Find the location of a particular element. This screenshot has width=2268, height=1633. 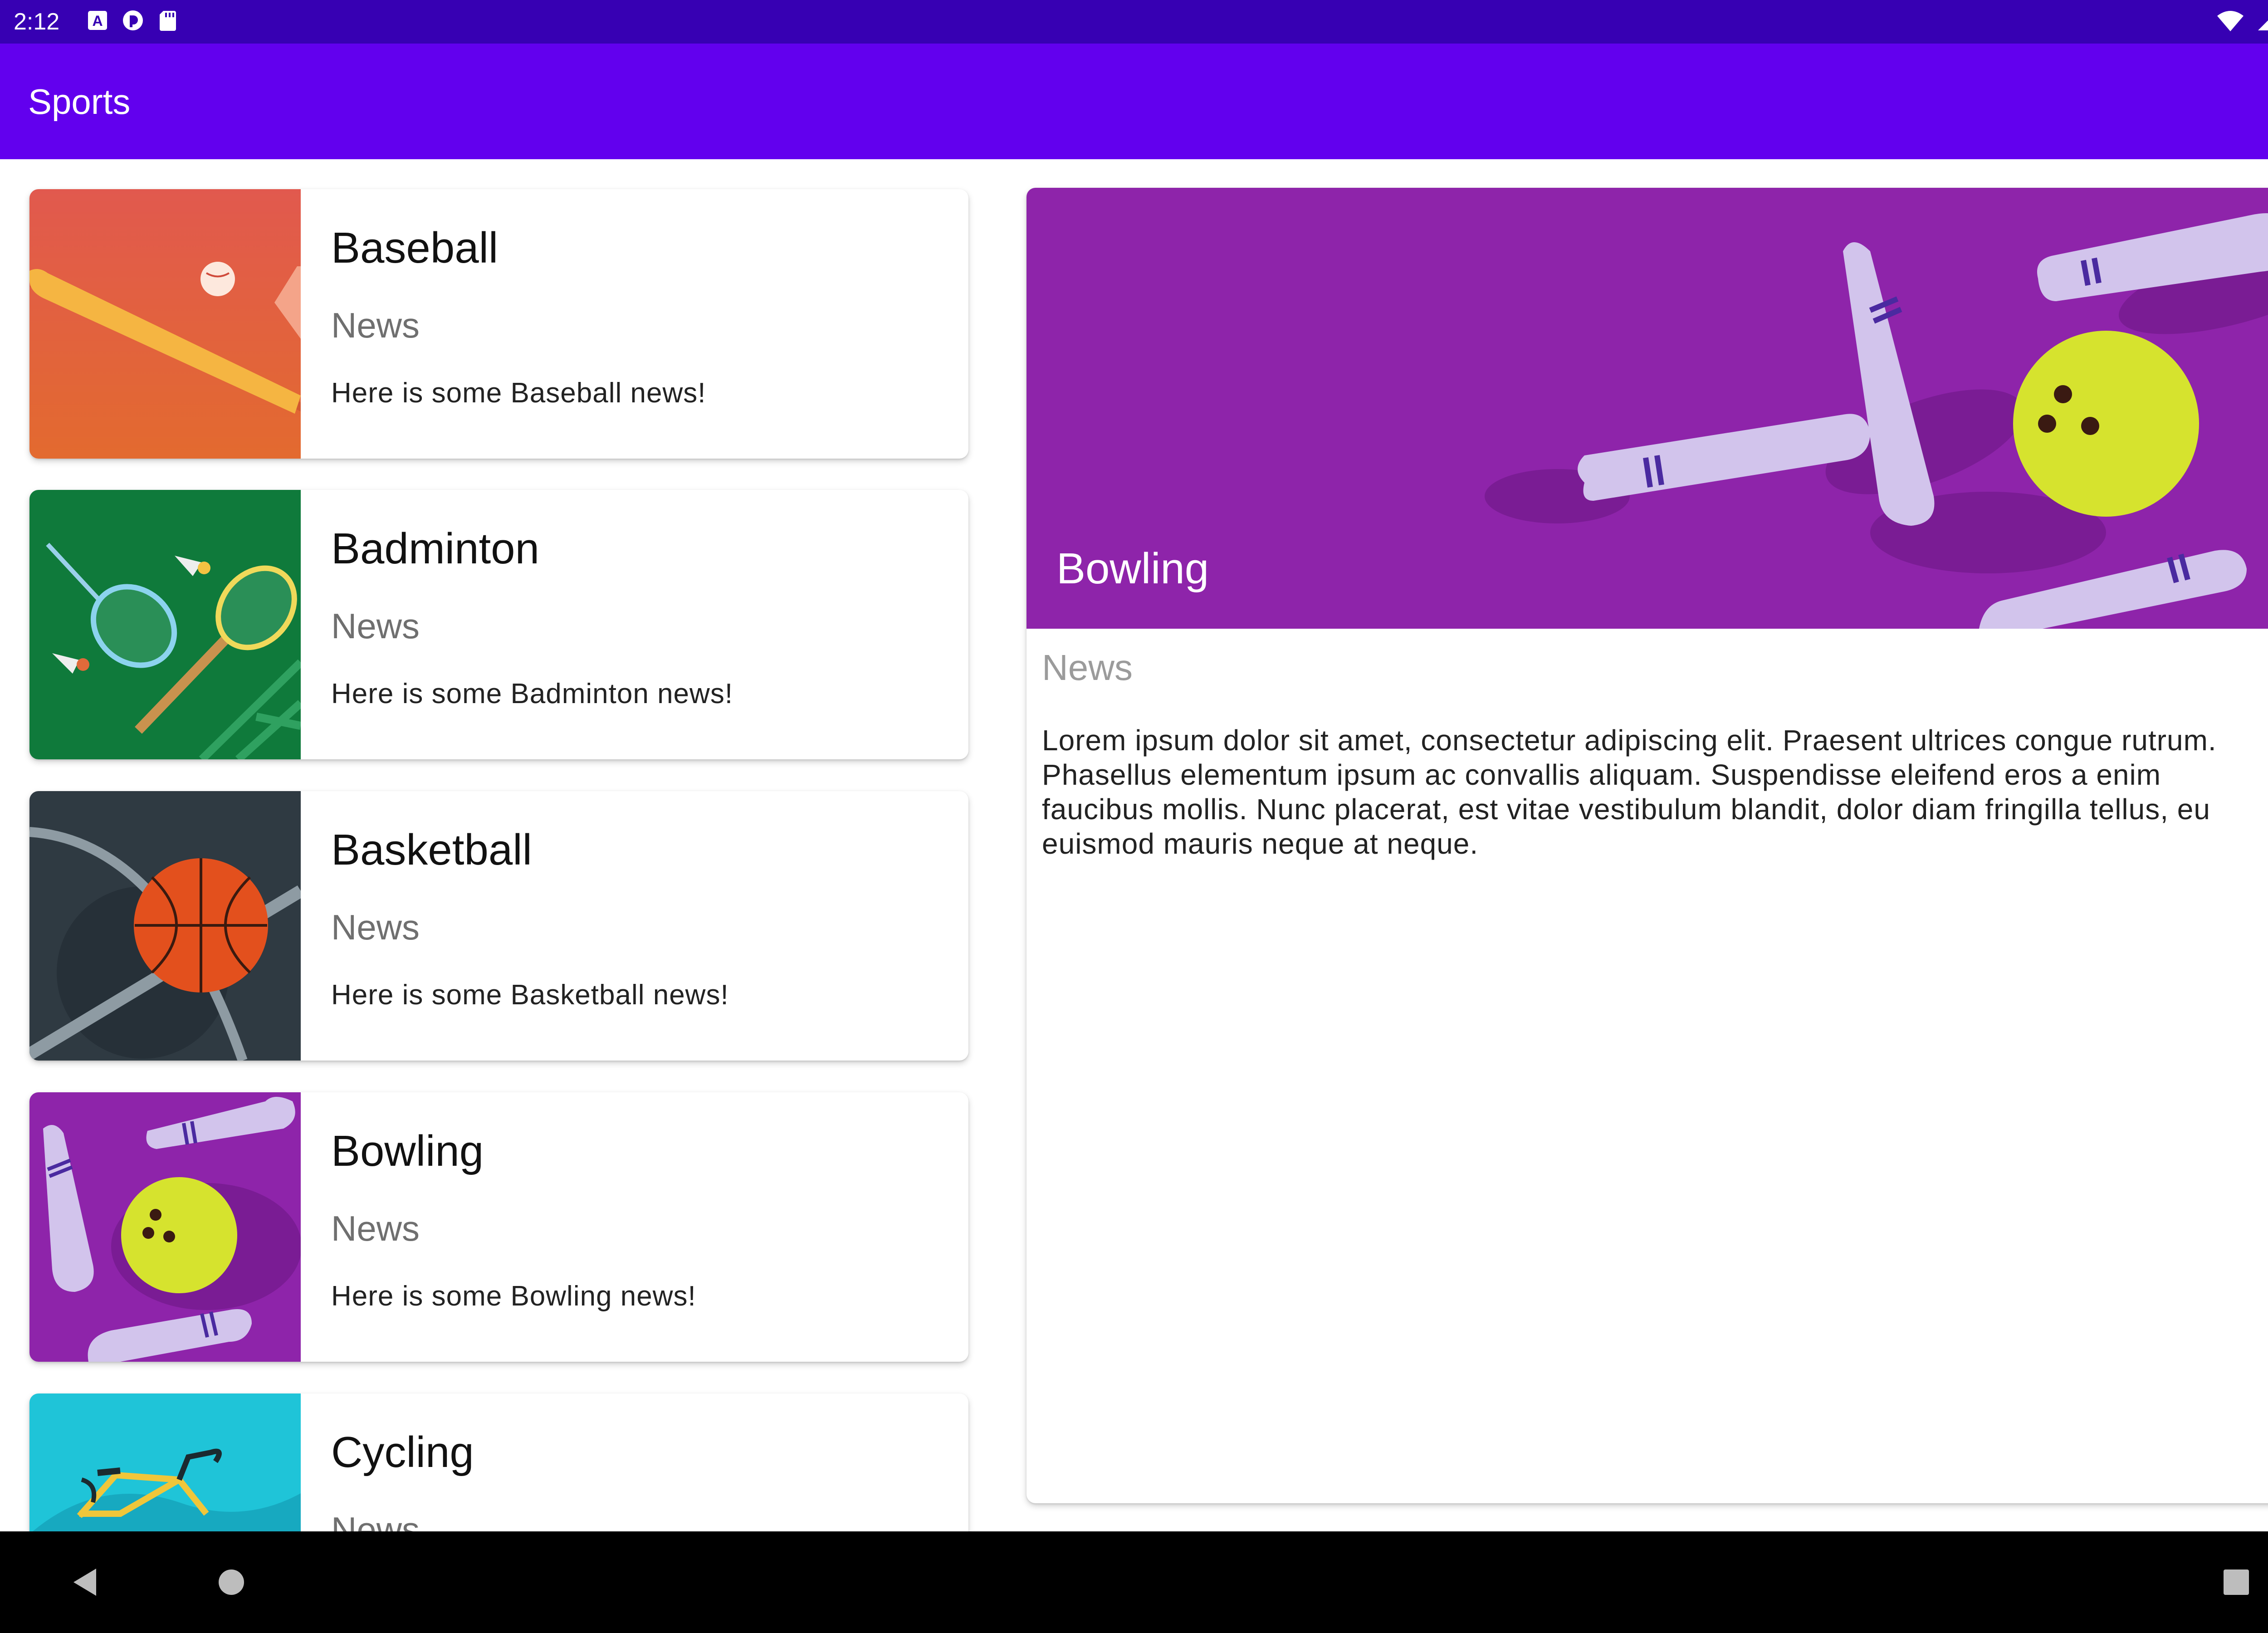

app-bar: Sports is located at coordinates (1134, 101).